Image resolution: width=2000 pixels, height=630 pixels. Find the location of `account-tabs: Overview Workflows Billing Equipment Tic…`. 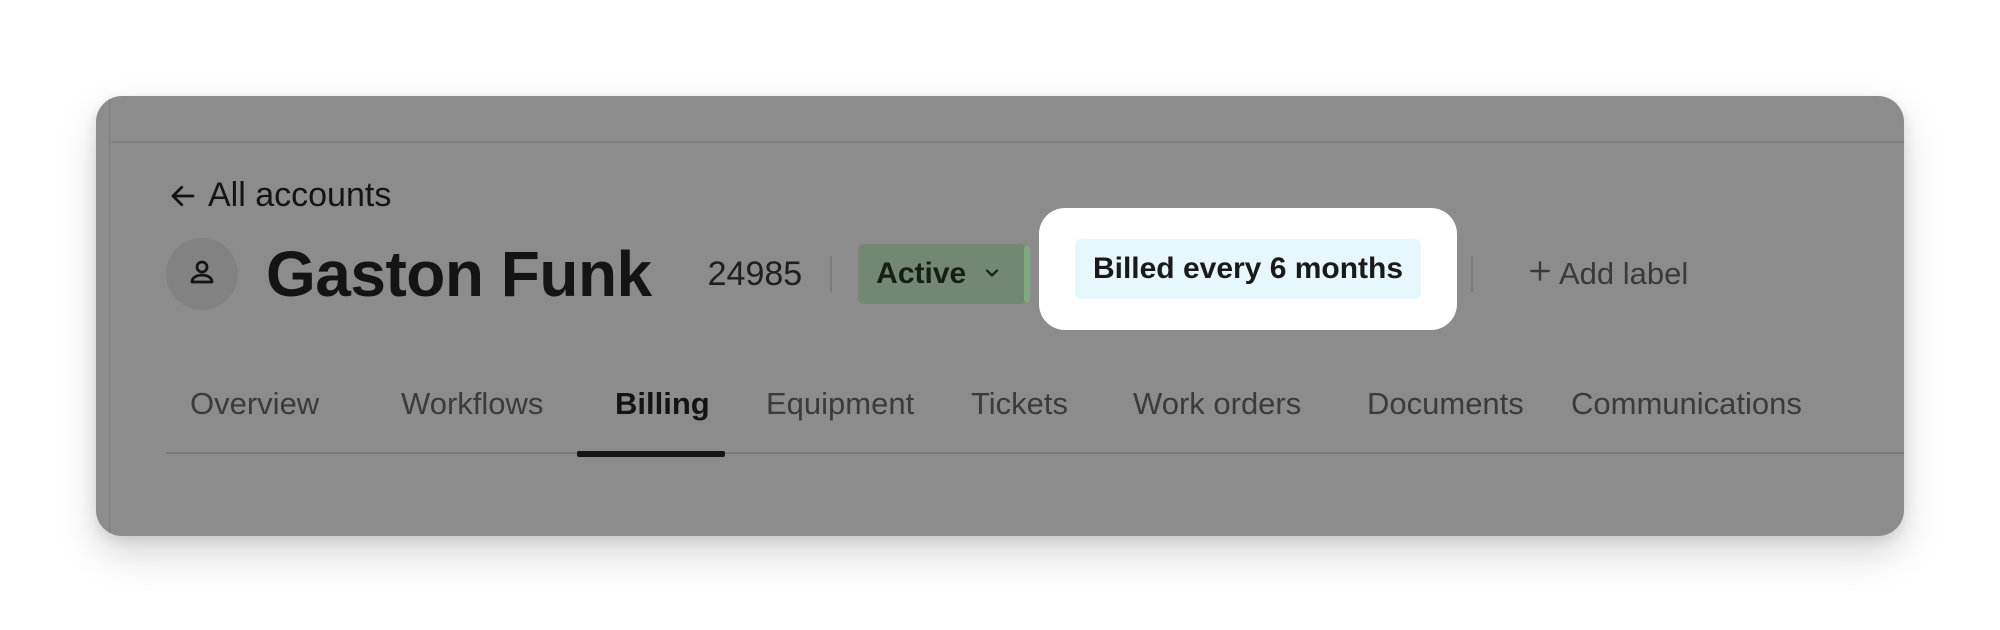

account-tabs: Overview Workflows Billing Equipment Tic… is located at coordinates (1035, 404).